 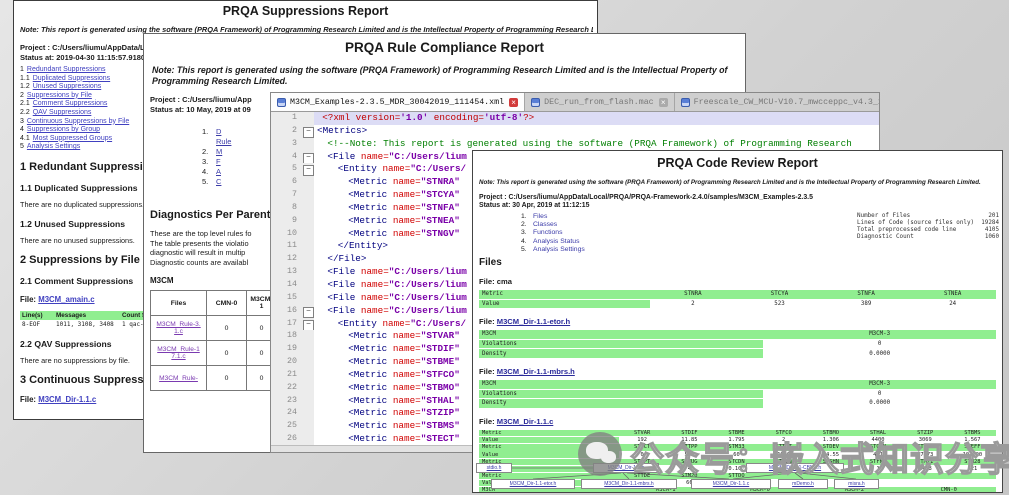 What do you see at coordinates (866, 303) in the screenshot?
I see `metric-value: 389` at bounding box center [866, 303].